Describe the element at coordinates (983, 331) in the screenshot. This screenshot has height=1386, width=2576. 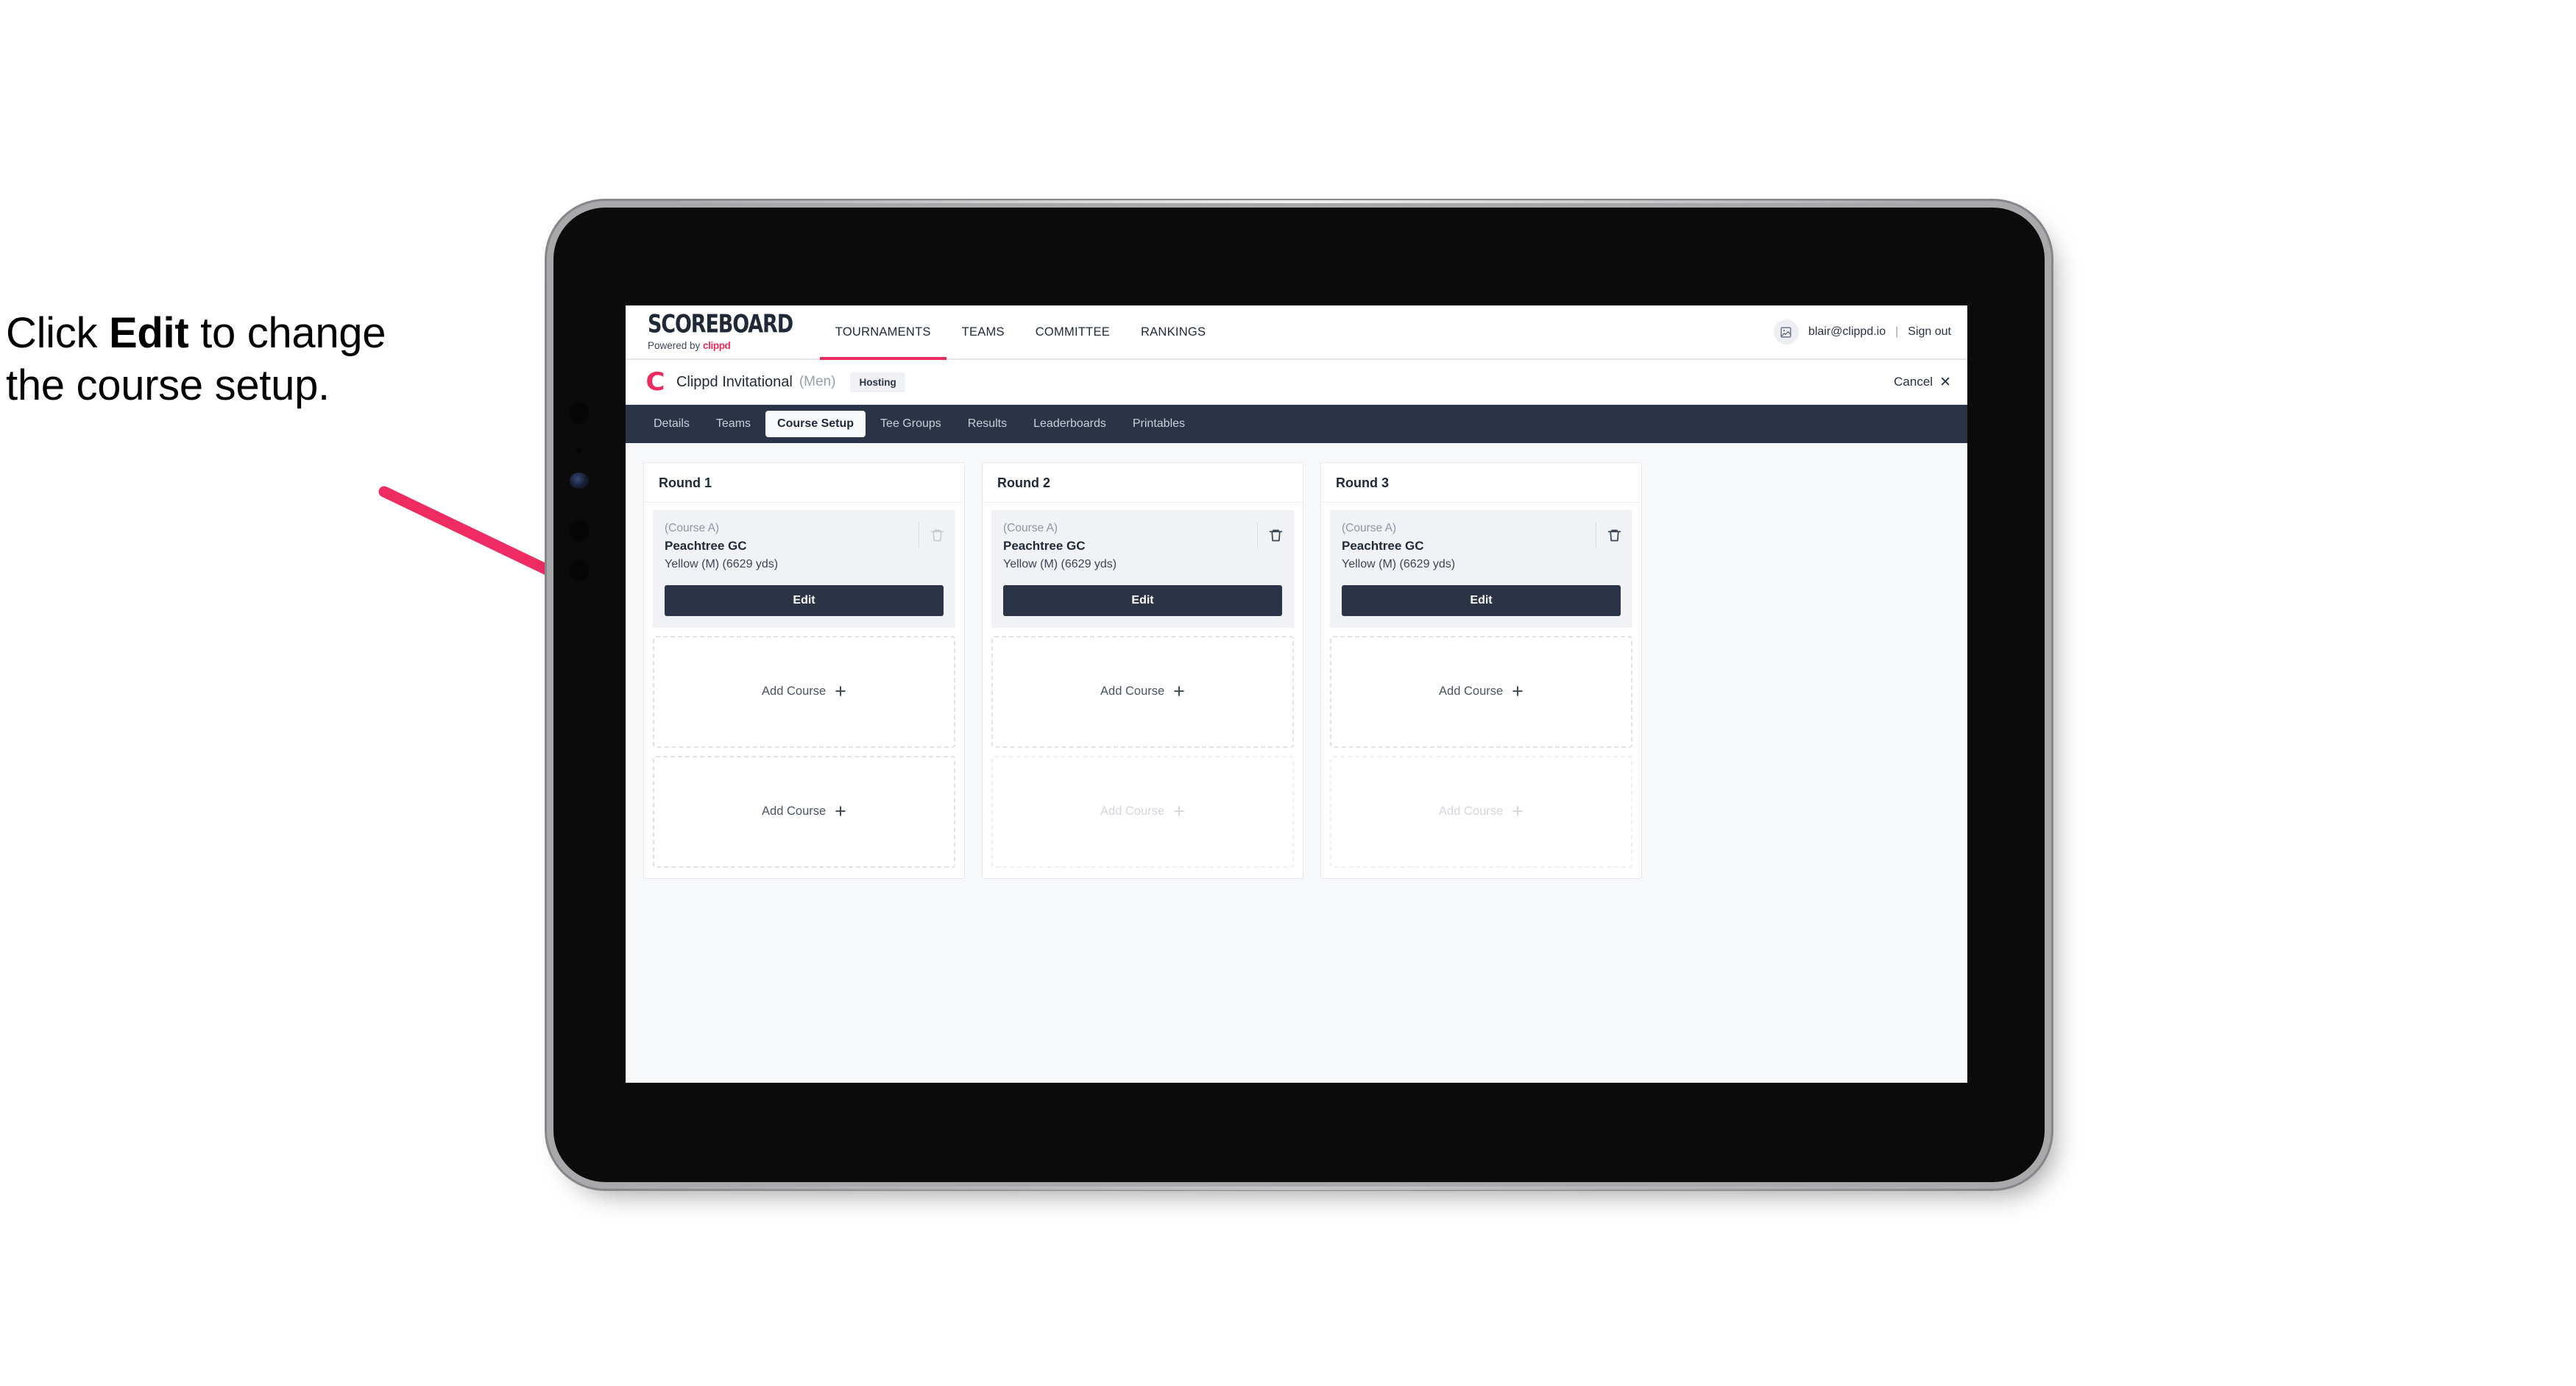
I see `nav-item-teams: TEAMS` at that location.